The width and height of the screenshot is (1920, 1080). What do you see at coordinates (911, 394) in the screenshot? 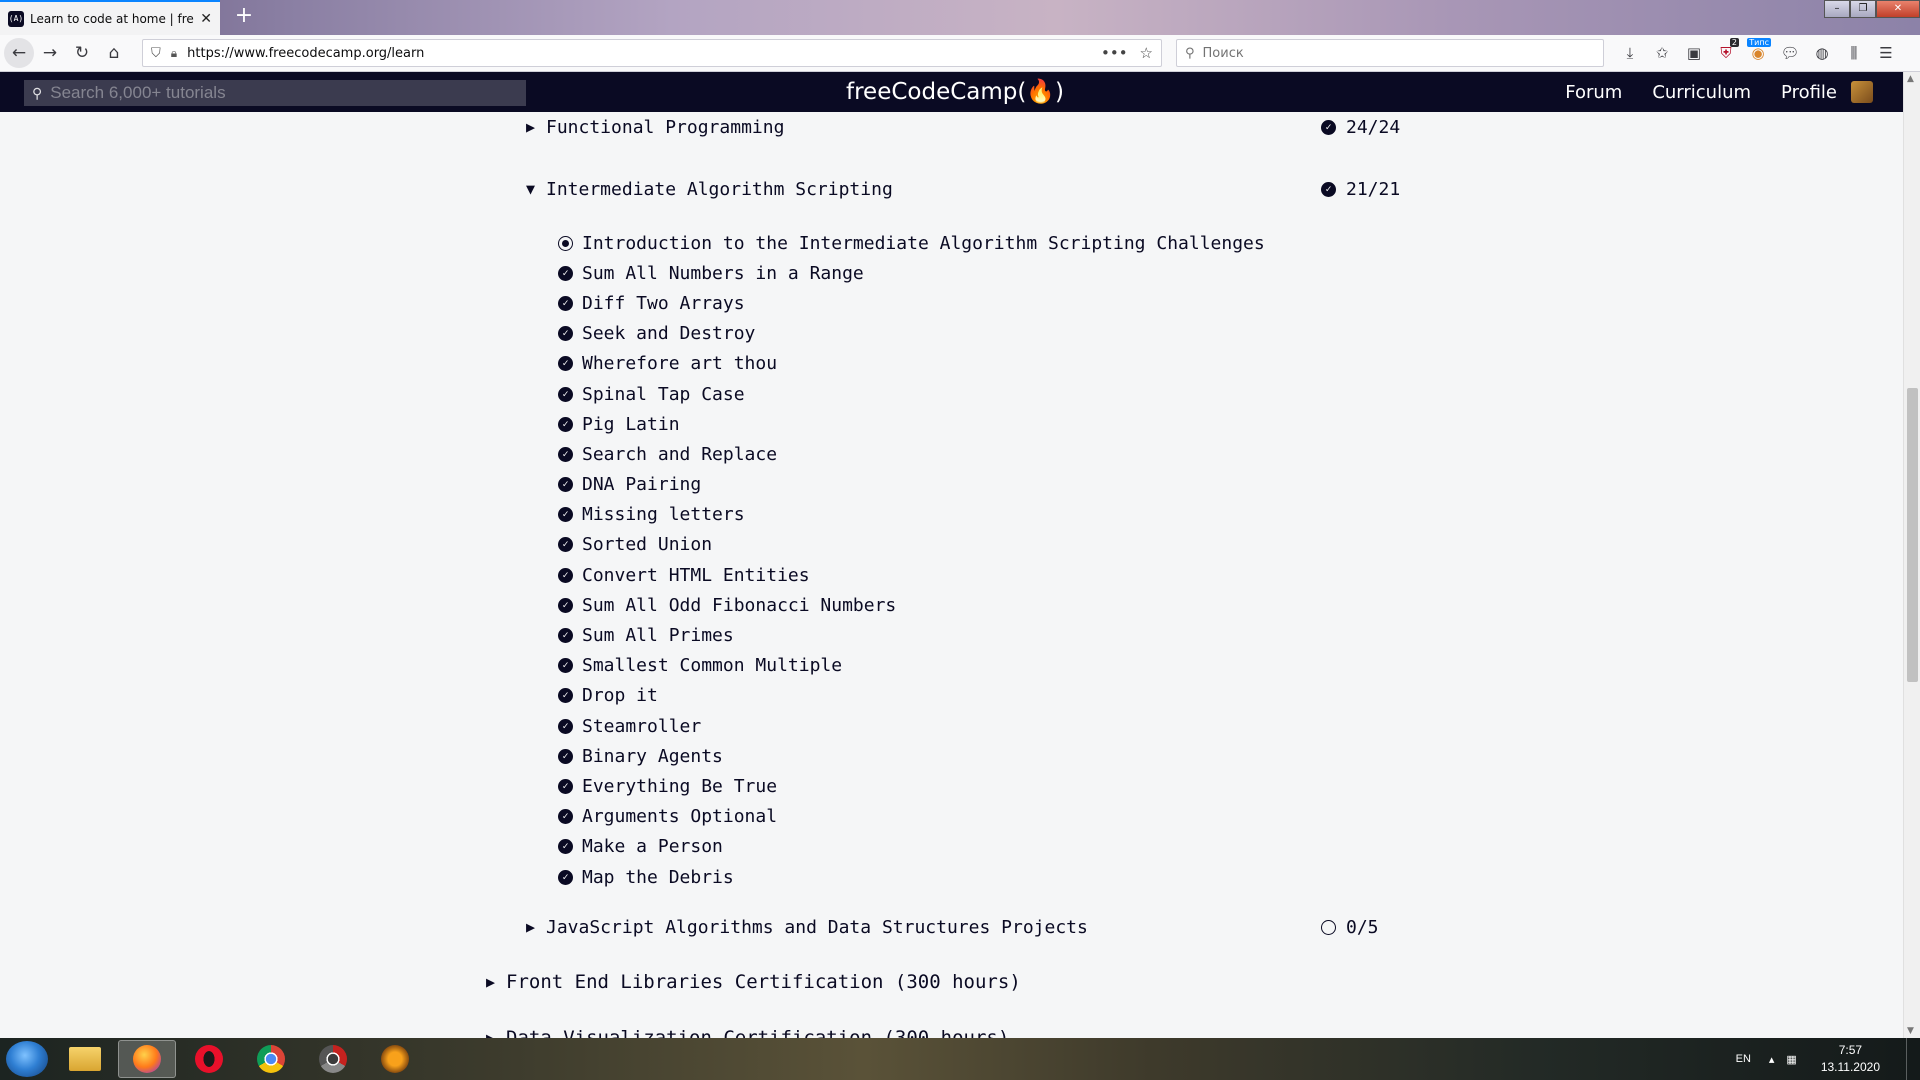
I see `challenge-item: ✓ Spinal Tap Case` at bounding box center [911, 394].